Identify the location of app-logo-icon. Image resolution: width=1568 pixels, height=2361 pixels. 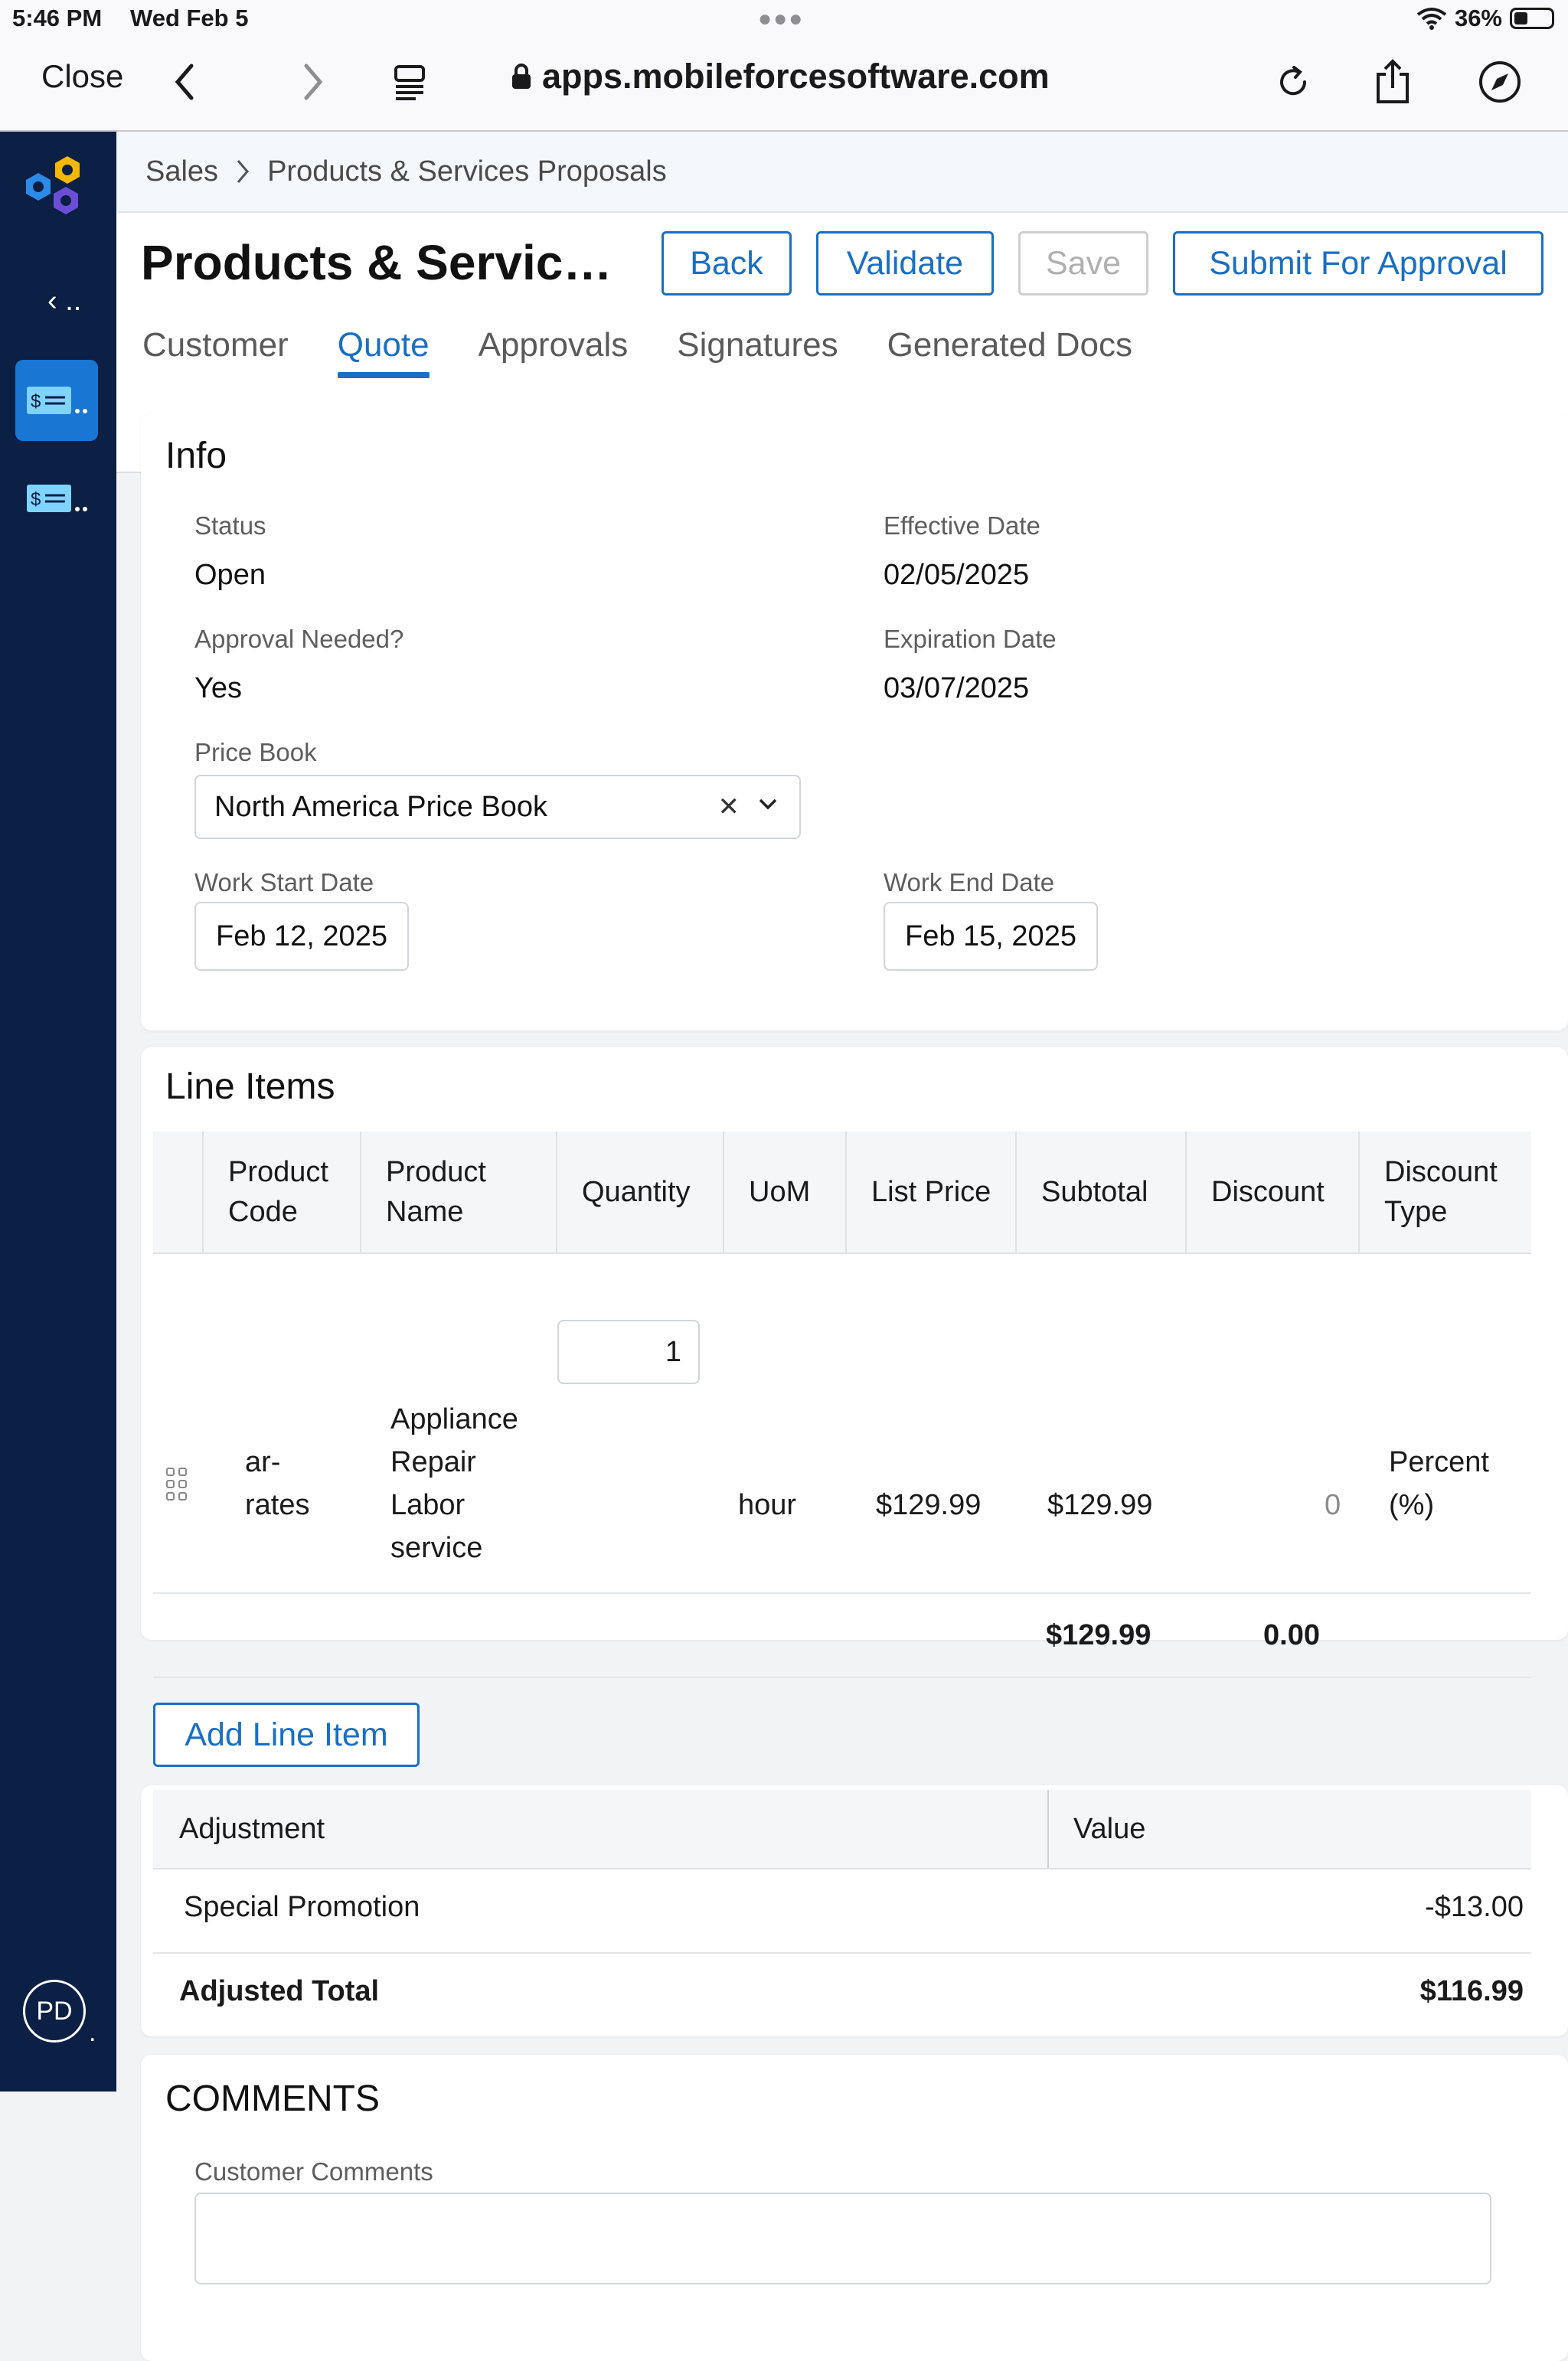
(55, 188).